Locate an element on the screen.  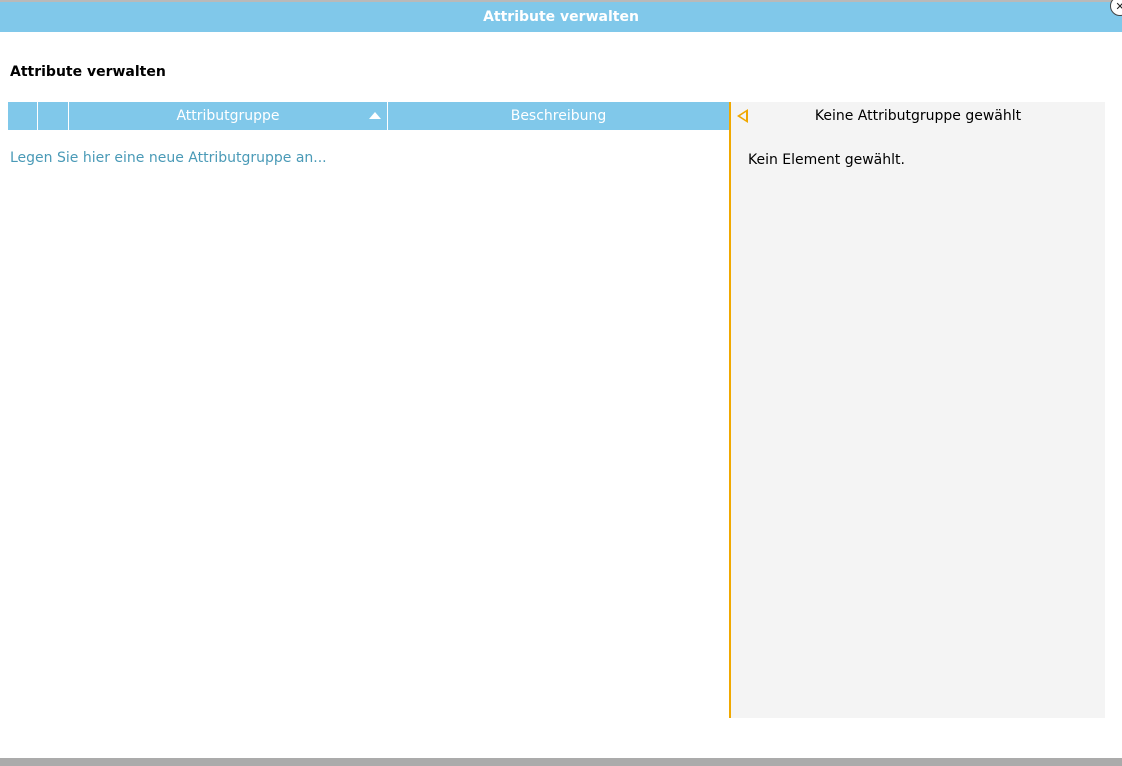
detail-panel-message: Kein Element gewählt. is located at coordinates (826, 160).